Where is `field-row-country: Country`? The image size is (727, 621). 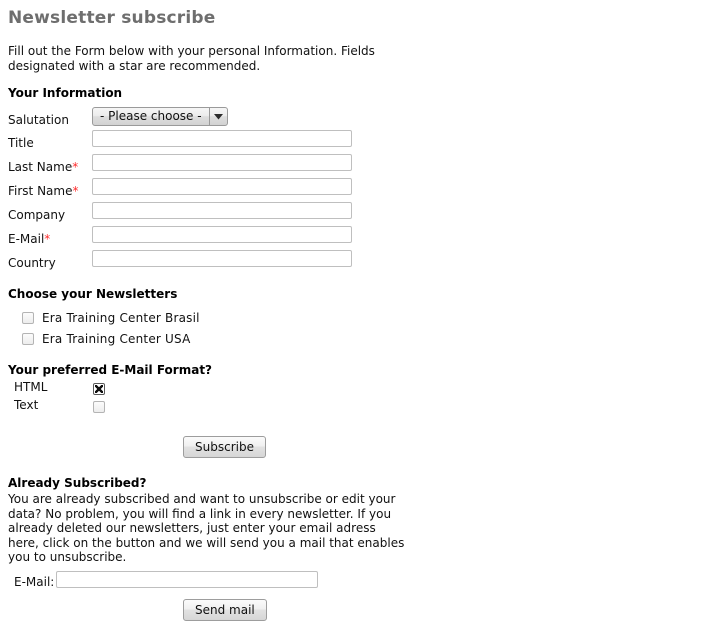
field-row-country: Country is located at coordinates (363, 262).